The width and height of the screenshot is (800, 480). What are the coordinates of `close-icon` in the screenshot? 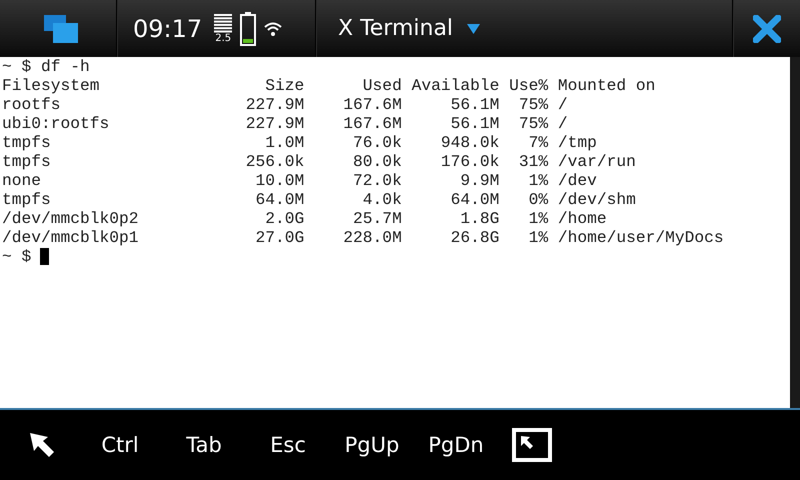 It's located at (766, 28).